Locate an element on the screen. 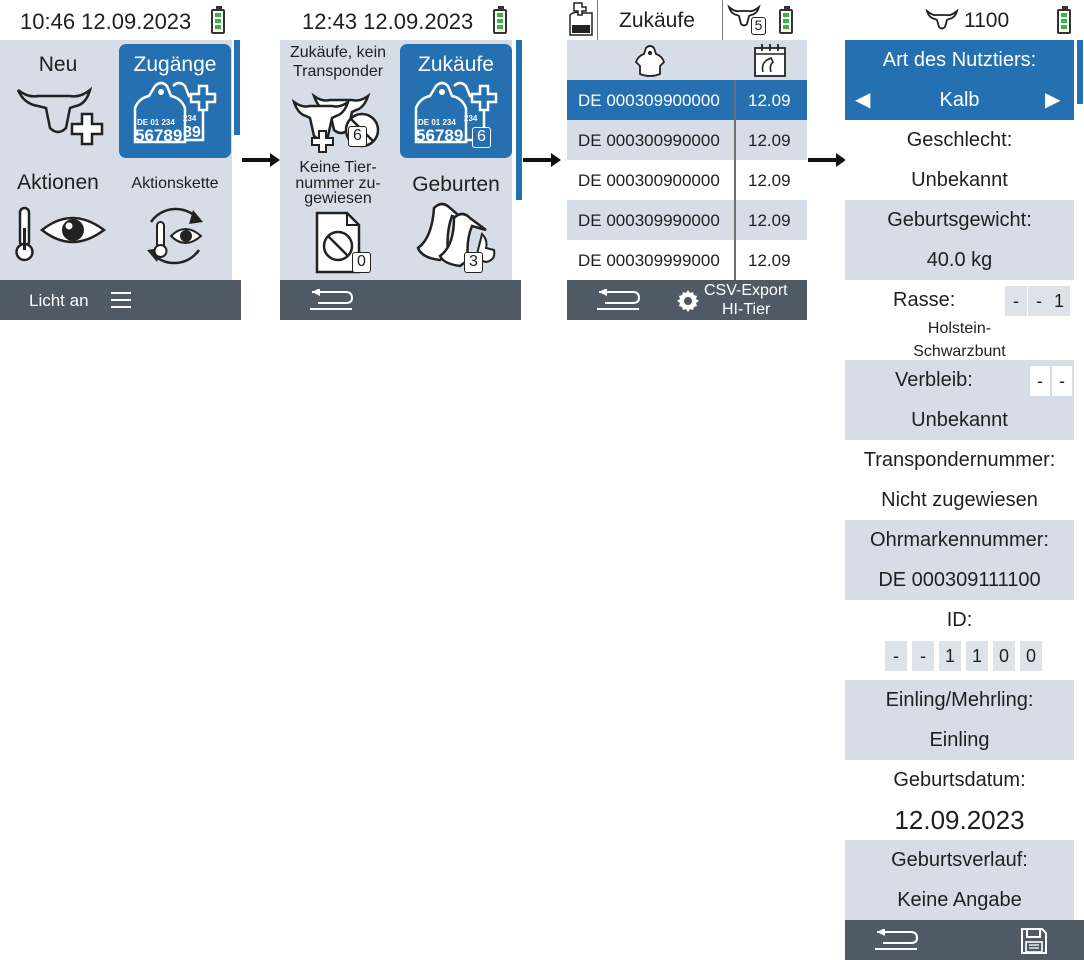  calendar-birth-icon is located at coordinates (770, 60).